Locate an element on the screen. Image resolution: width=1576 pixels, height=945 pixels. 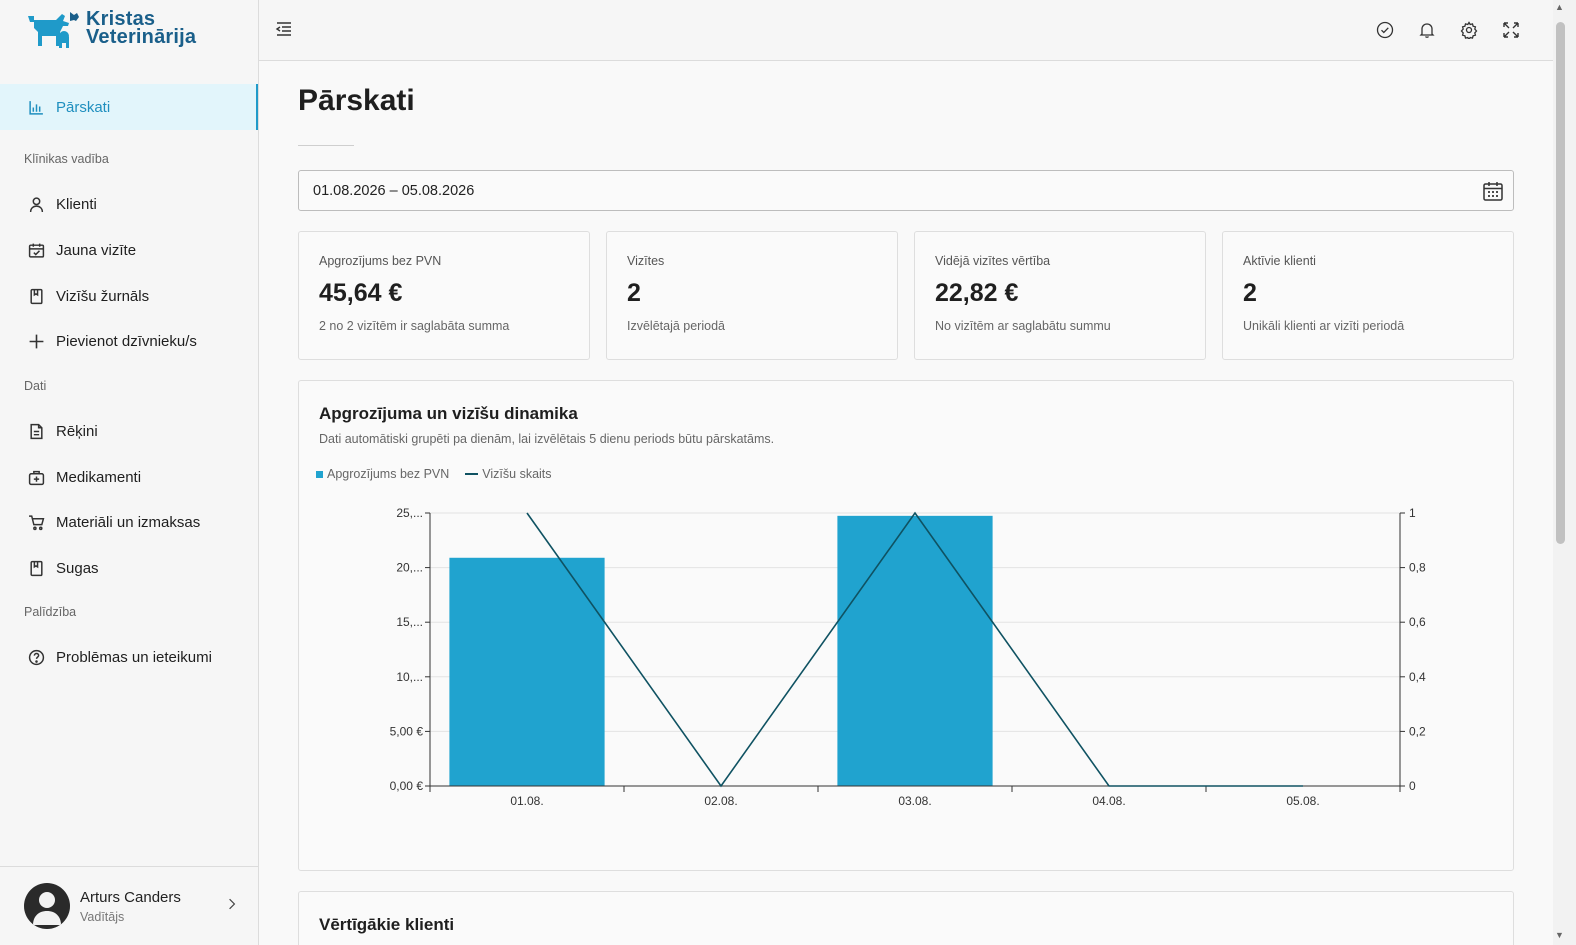
sidebar-item-label: Problēmas un ieteikumi is located at coordinates (134, 657).